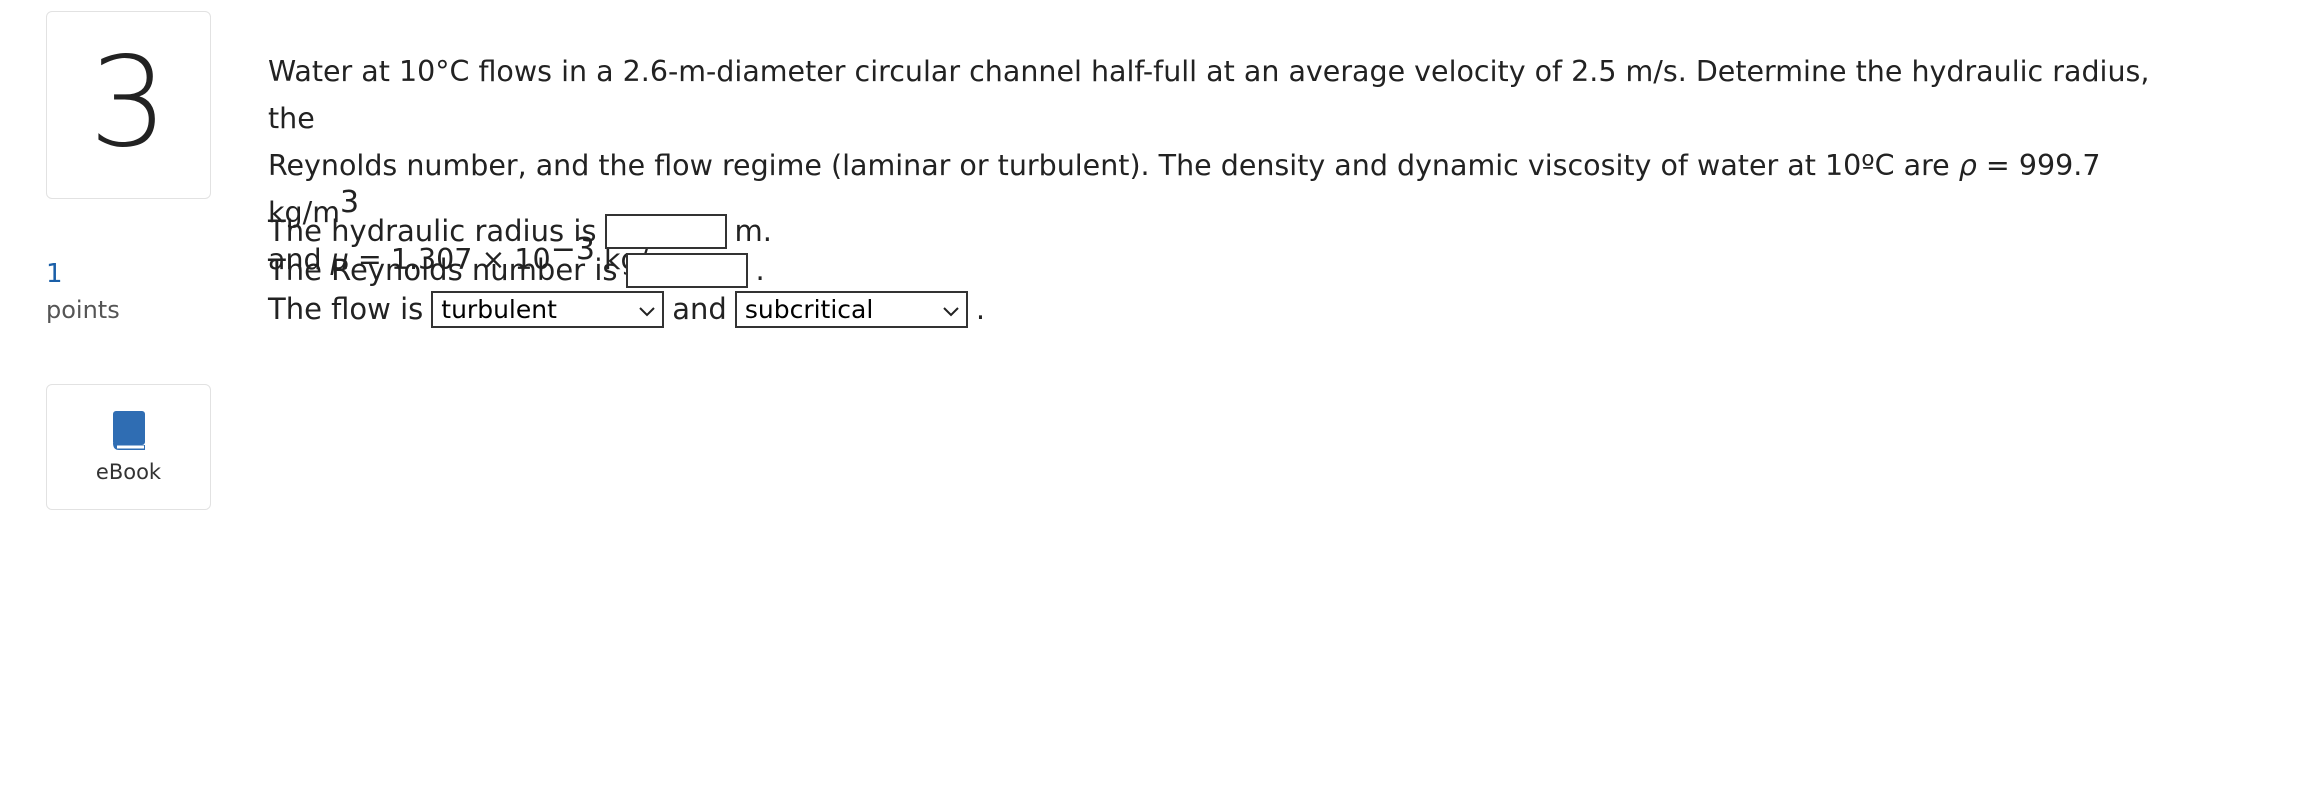  I want to click on flow-criticality-selected-value: subcritical, so click(809, 309).